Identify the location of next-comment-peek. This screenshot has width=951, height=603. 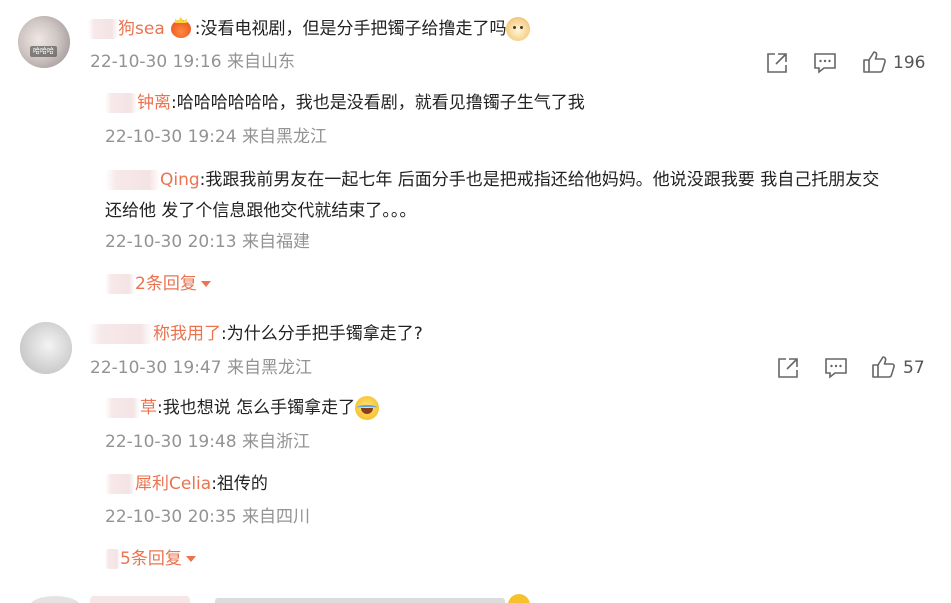
(475, 597).